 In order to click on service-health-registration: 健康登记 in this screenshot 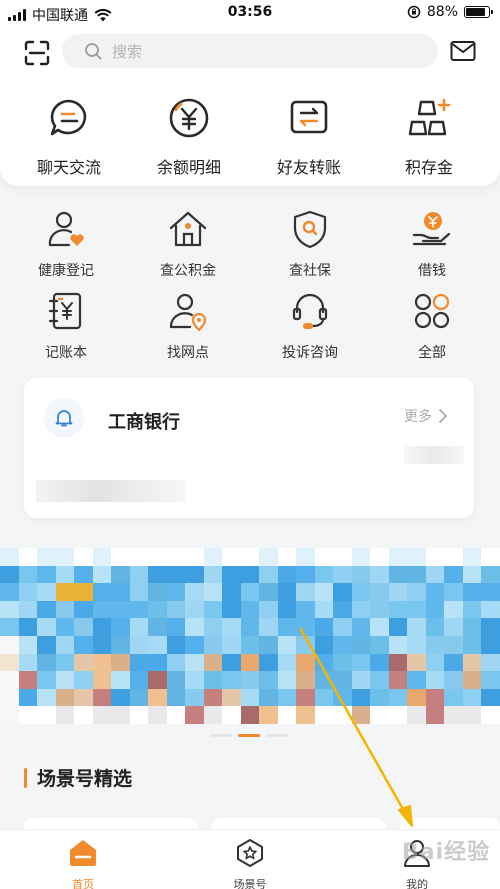, I will do `click(66, 244)`.